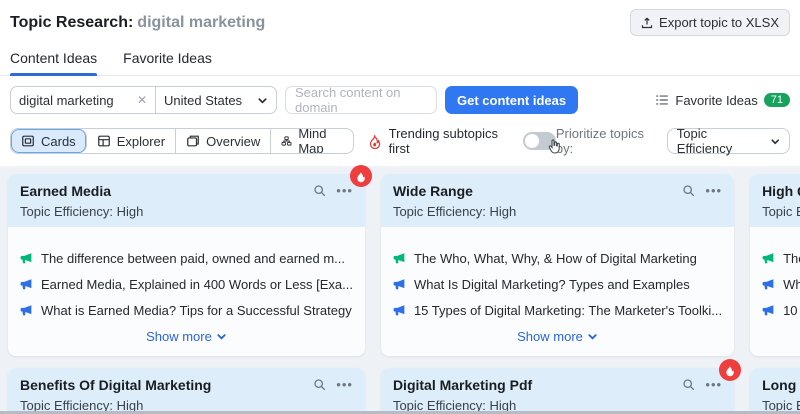  What do you see at coordinates (361, 100) in the screenshot?
I see `domain-search-input: Search content on domain` at bounding box center [361, 100].